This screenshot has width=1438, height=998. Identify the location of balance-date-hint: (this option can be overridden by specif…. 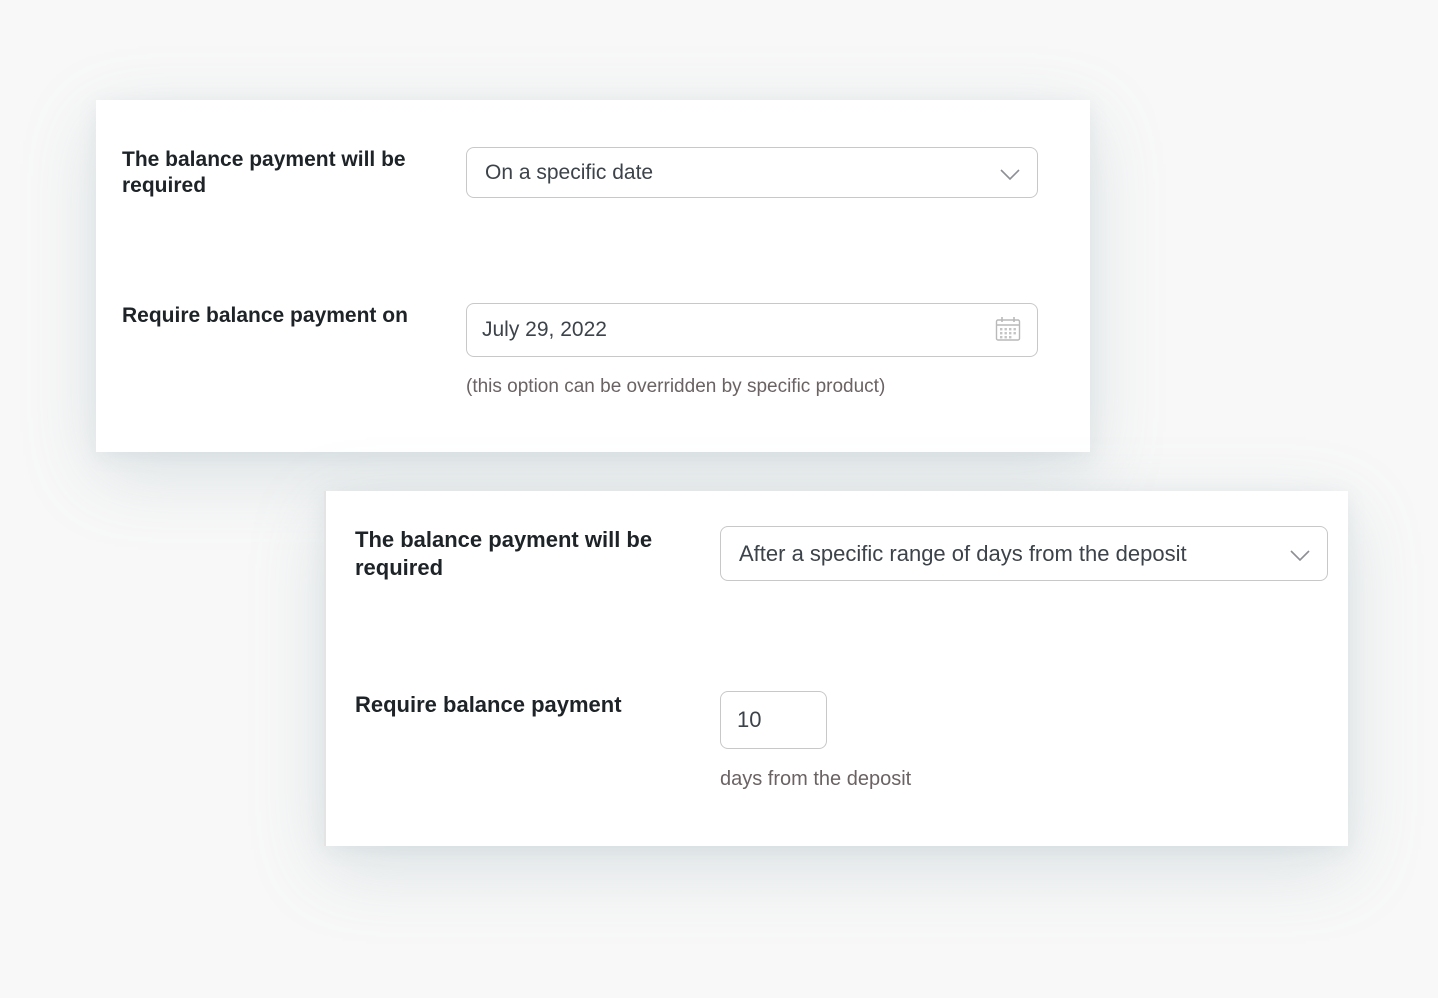
(676, 386).